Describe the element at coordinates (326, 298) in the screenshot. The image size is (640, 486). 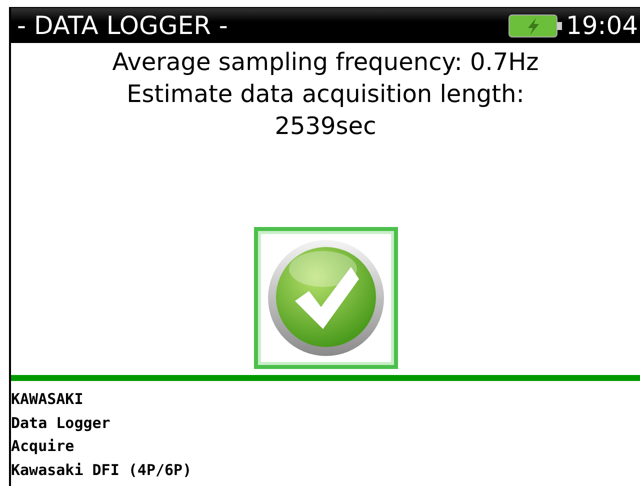
I see `confirm-button` at that location.